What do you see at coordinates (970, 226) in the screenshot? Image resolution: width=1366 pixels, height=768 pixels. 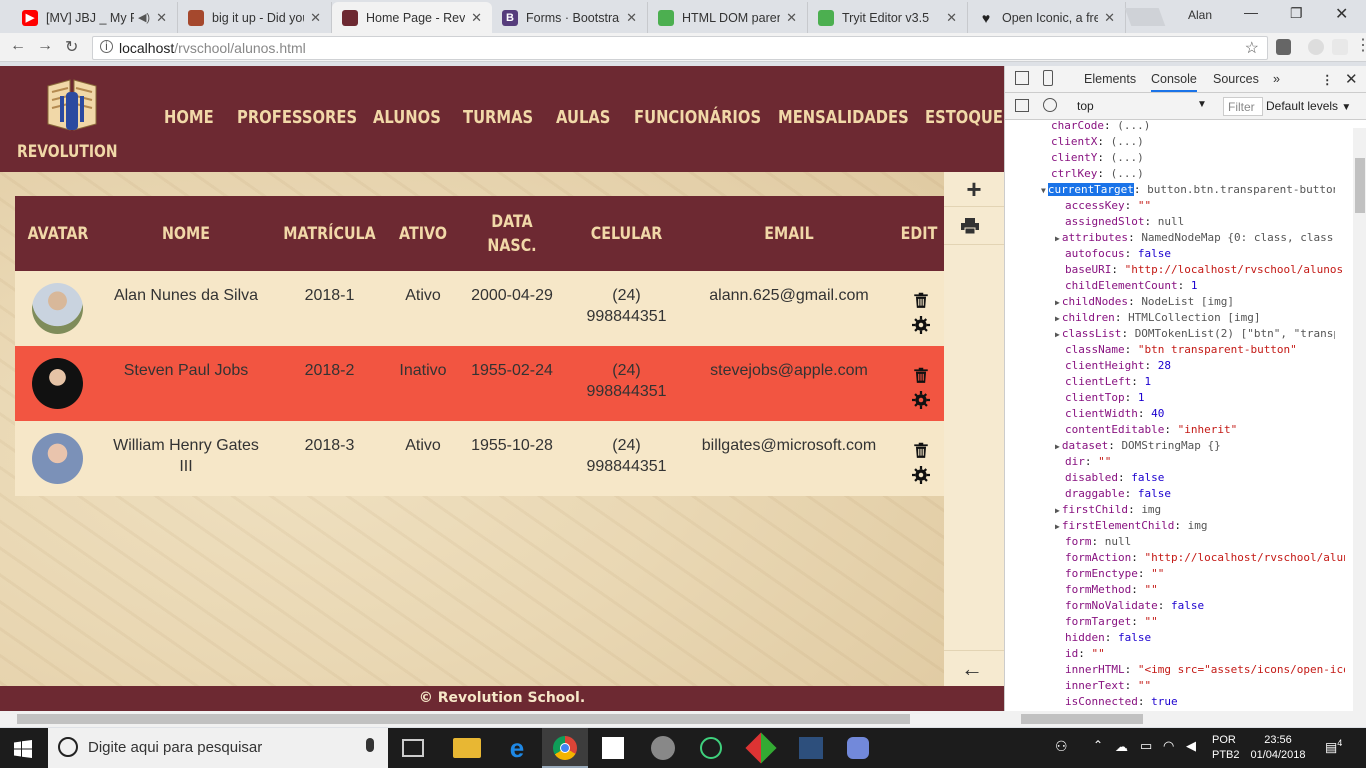 I see `print-icon` at bounding box center [970, 226].